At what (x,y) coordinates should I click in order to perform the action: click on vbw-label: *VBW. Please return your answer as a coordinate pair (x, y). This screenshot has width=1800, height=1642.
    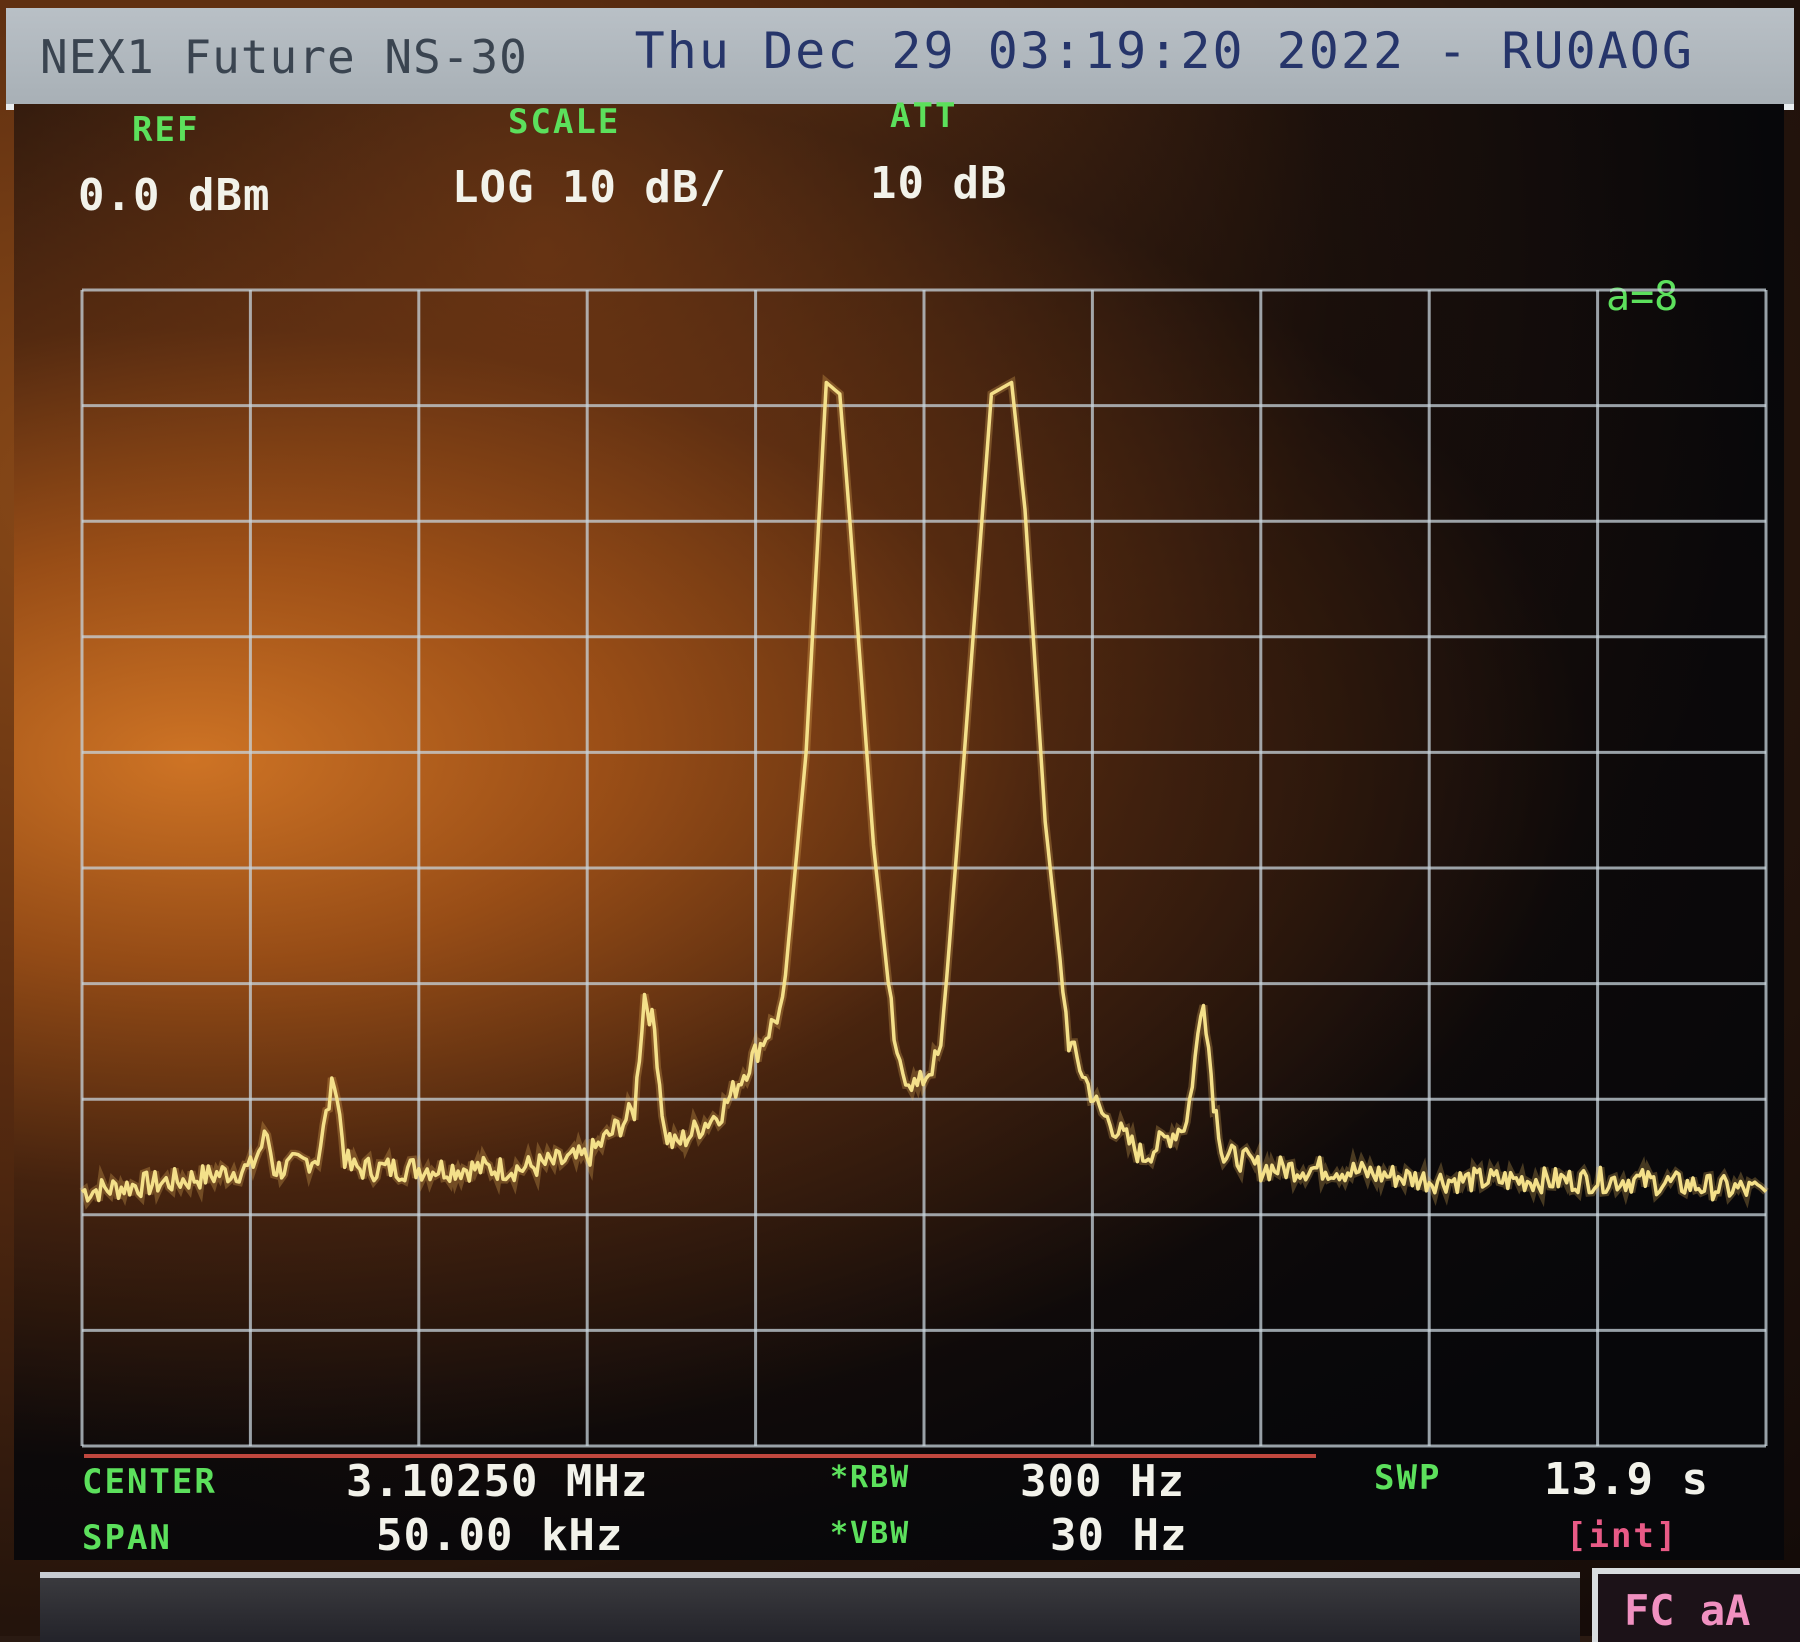
    Looking at the image, I should click on (870, 1533).